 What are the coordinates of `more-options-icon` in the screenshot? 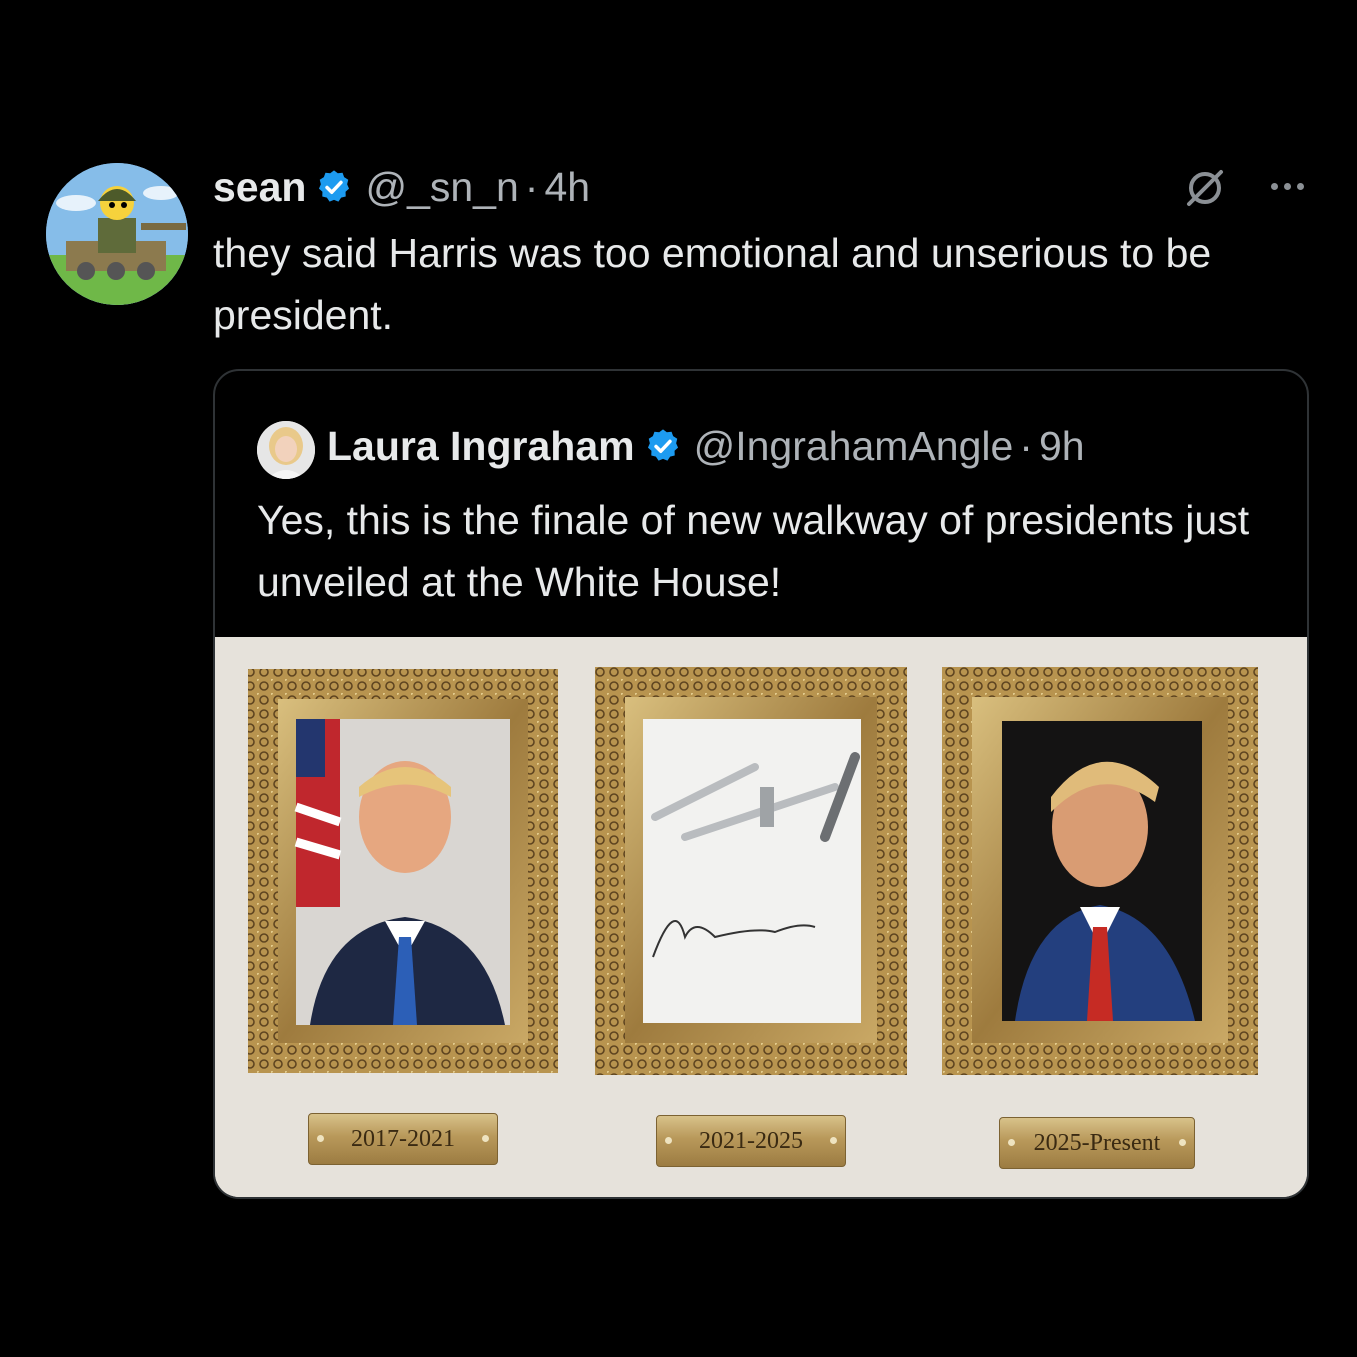 It's located at (1287, 186).